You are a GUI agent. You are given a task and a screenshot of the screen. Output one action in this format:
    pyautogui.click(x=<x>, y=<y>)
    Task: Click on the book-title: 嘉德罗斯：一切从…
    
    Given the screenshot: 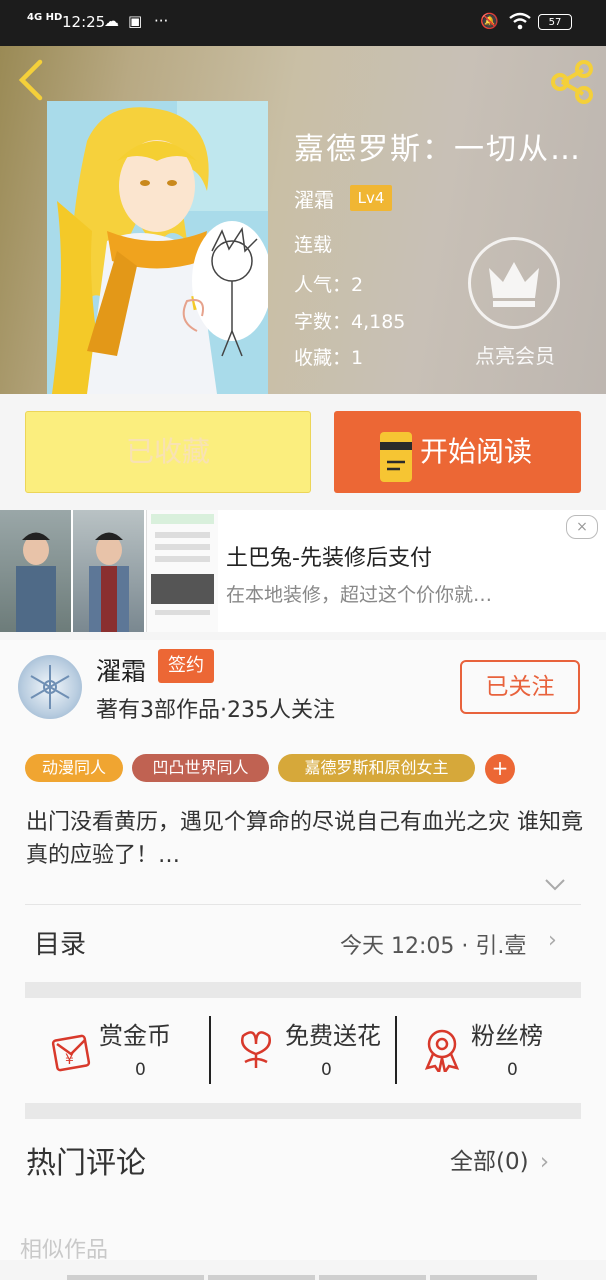 What is the action you would take?
    pyautogui.click(x=438, y=149)
    